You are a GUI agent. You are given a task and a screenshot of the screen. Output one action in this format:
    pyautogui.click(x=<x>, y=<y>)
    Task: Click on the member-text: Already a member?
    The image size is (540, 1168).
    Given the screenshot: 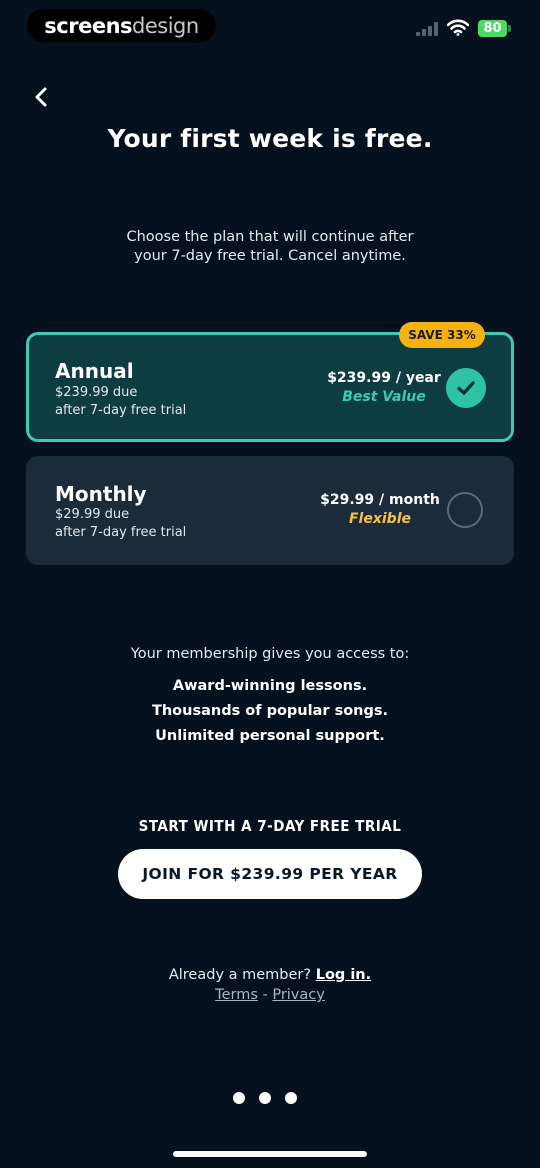 What is the action you would take?
    pyautogui.click(x=240, y=975)
    